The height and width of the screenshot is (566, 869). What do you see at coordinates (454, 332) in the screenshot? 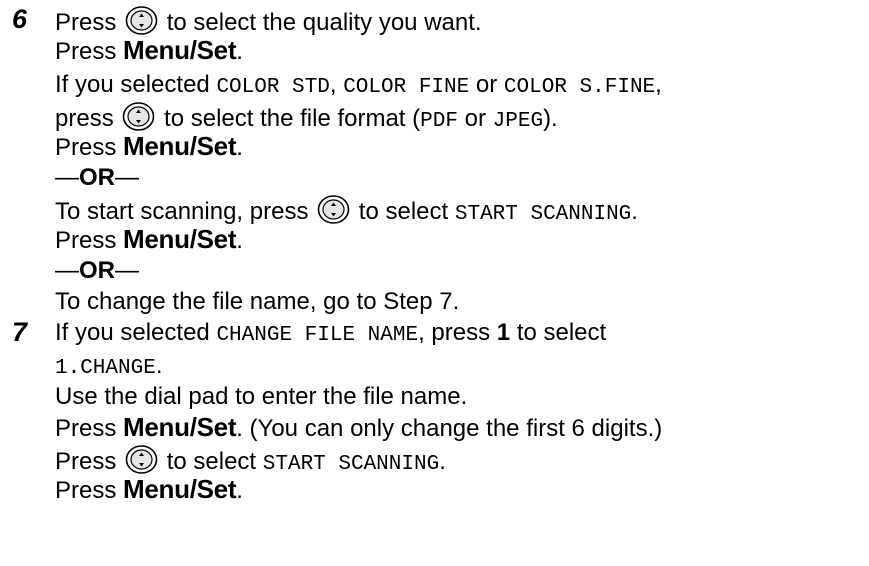
I see `text: , press` at bounding box center [454, 332].